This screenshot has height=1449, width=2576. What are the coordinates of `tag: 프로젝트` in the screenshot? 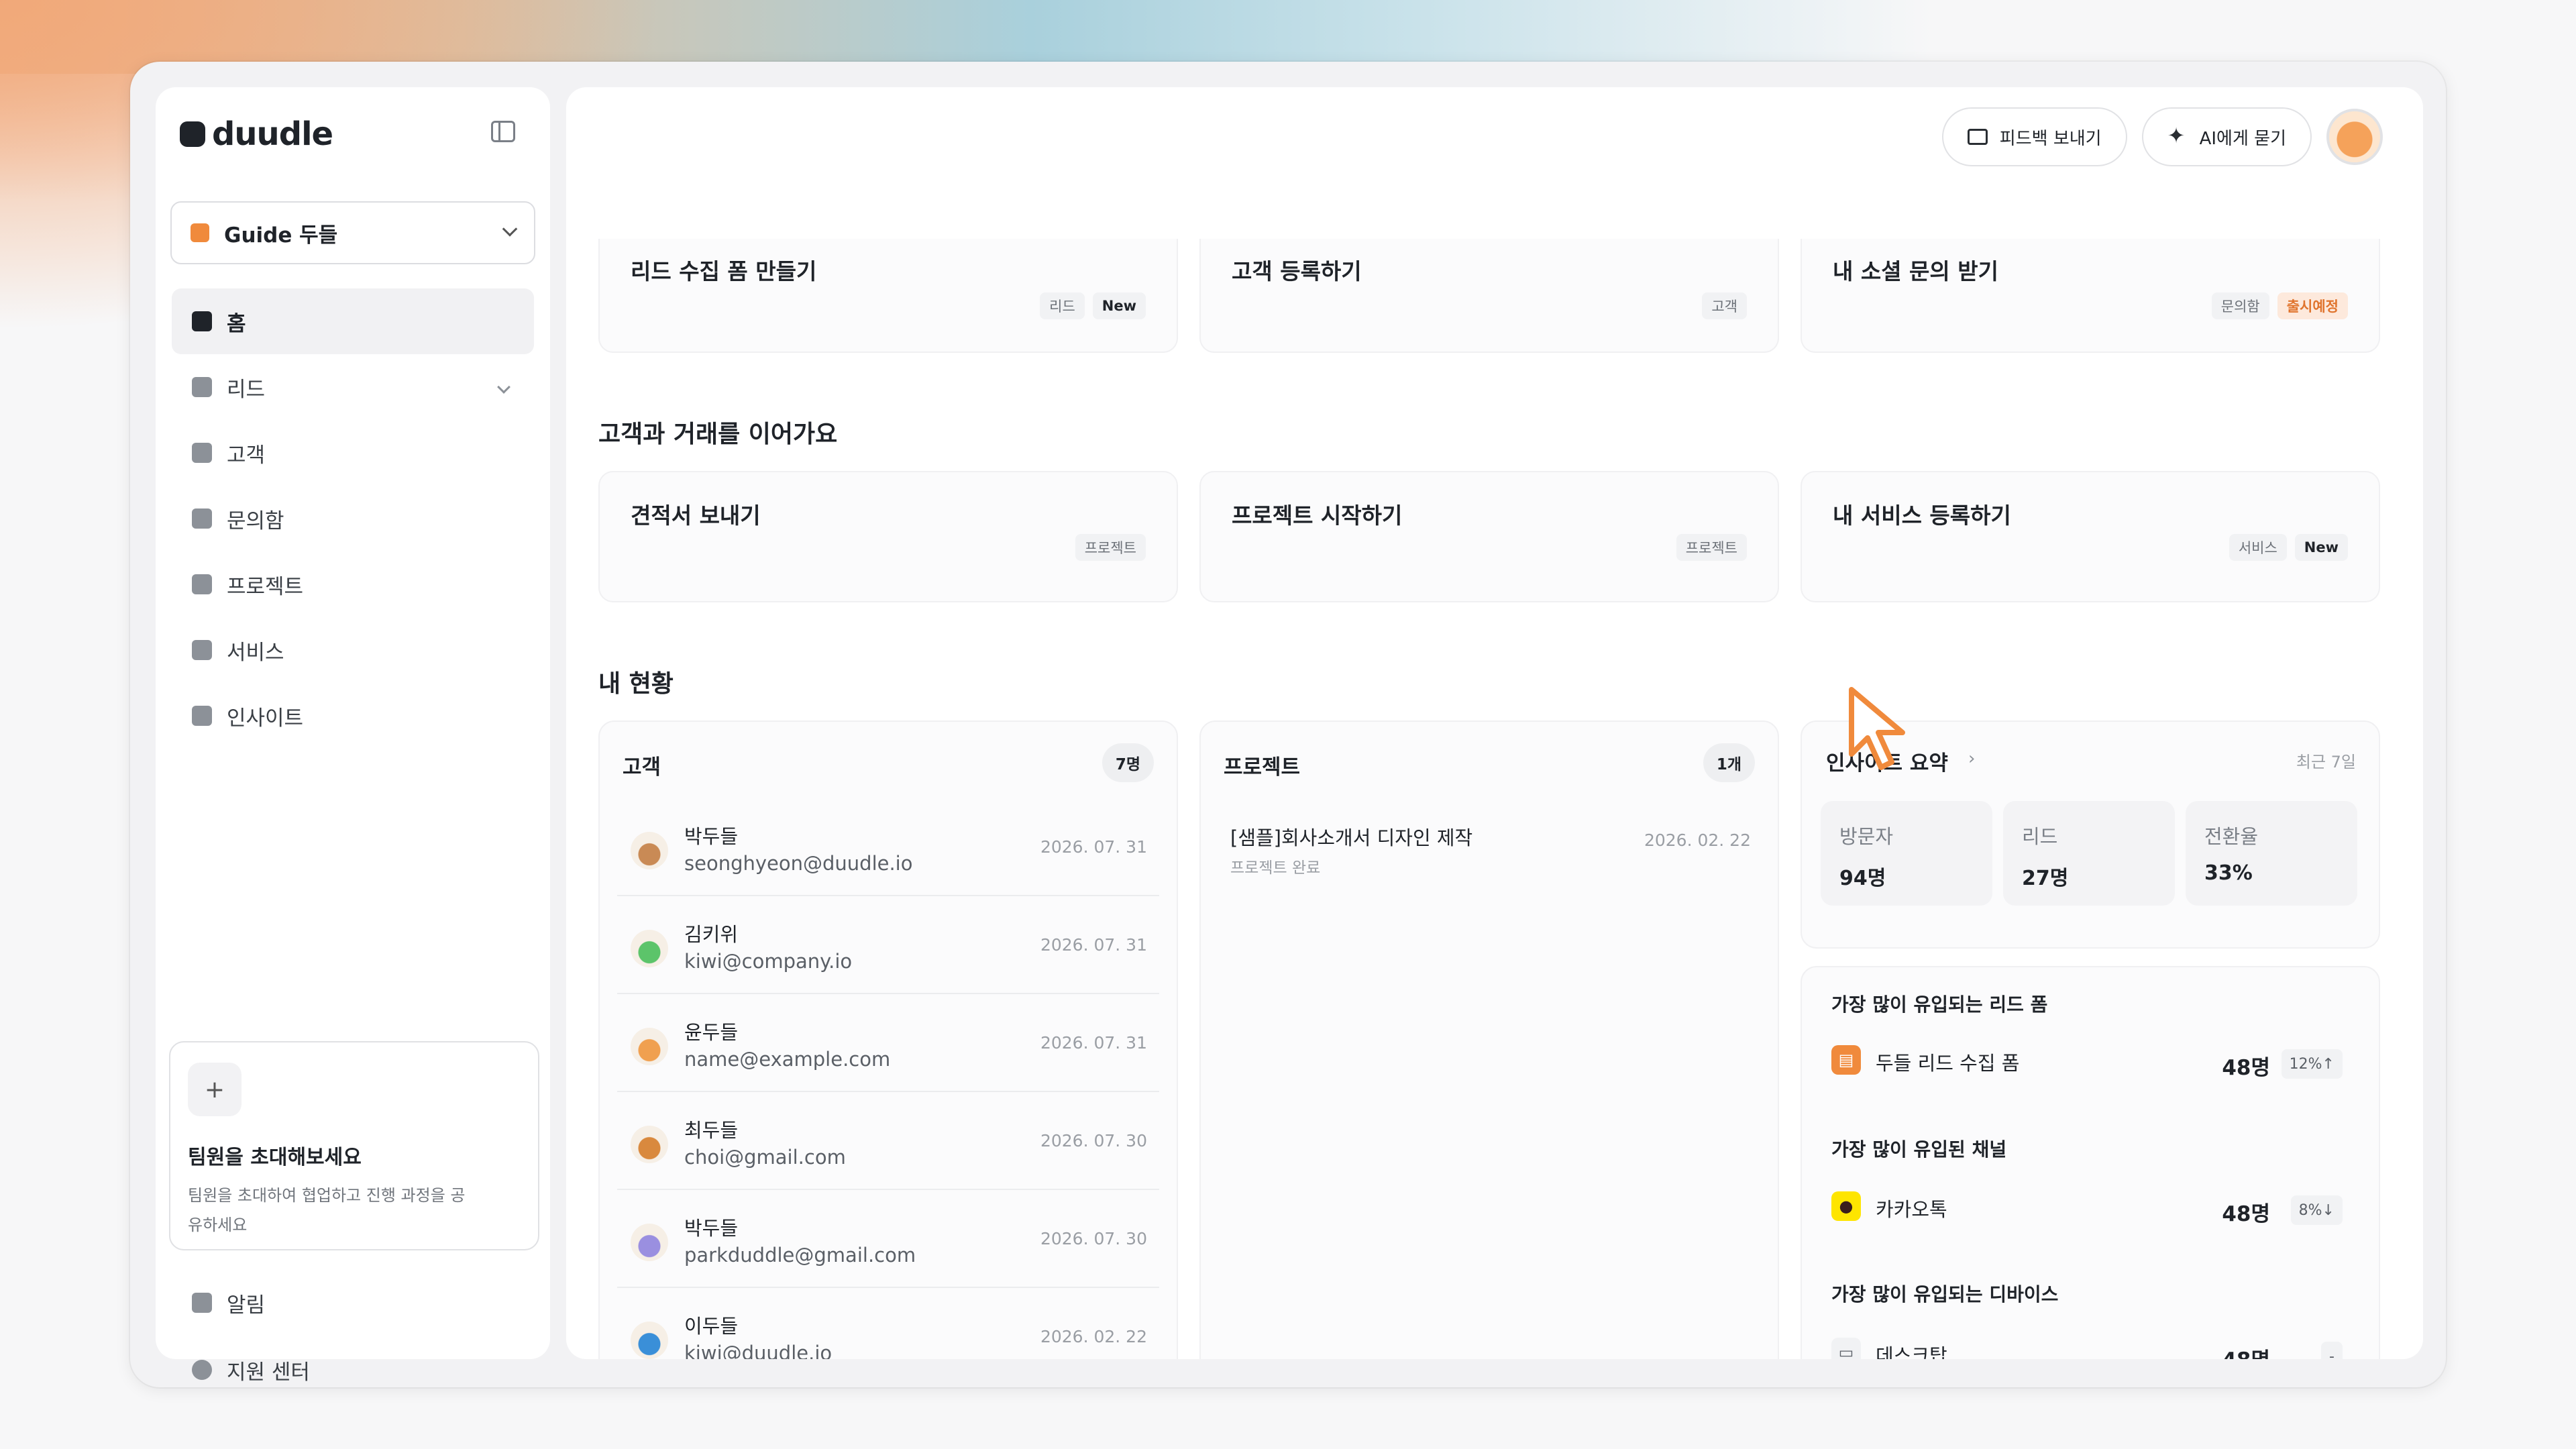 It's located at (1110, 547).